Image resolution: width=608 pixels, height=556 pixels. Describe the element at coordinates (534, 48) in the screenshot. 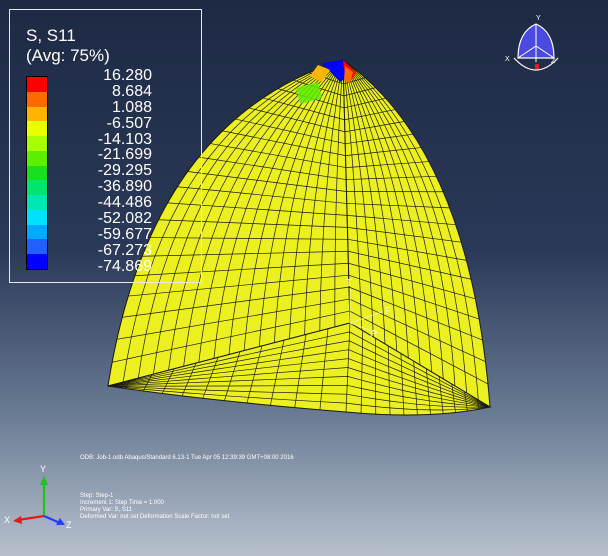

I see `view-orientation-triad: Y X Z` at that location.